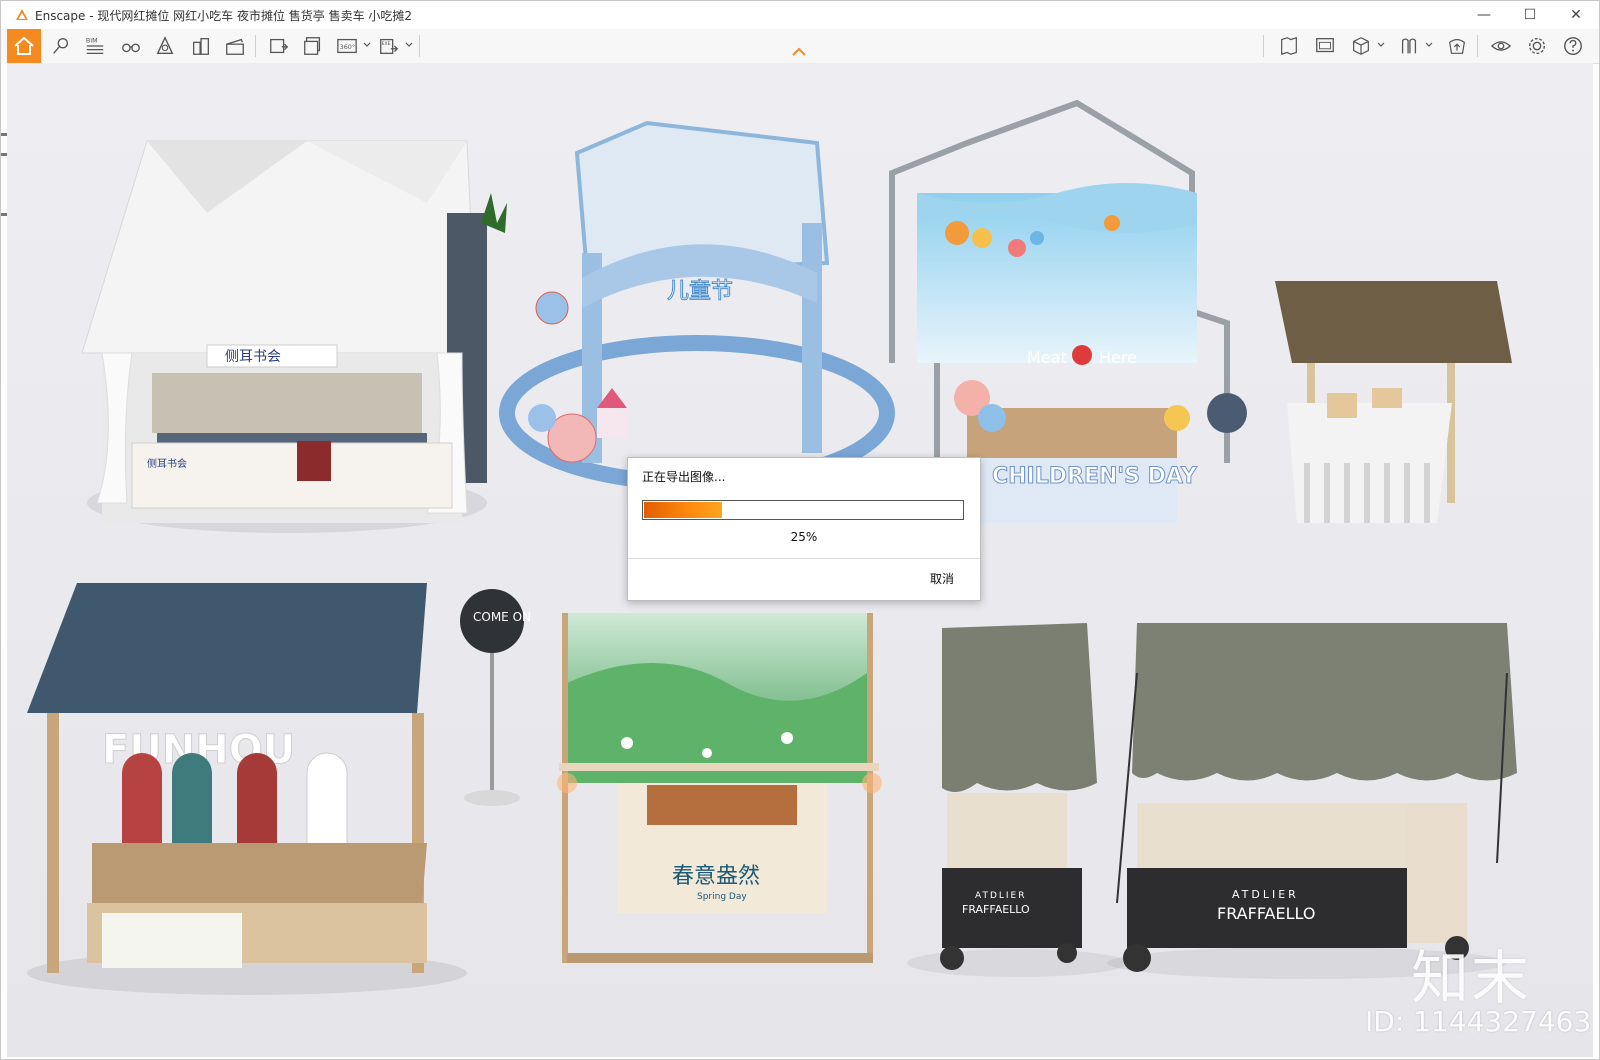 The height and width of the screenshot is (1060, 1600). I want to click on library-button, so click(1409, 46).